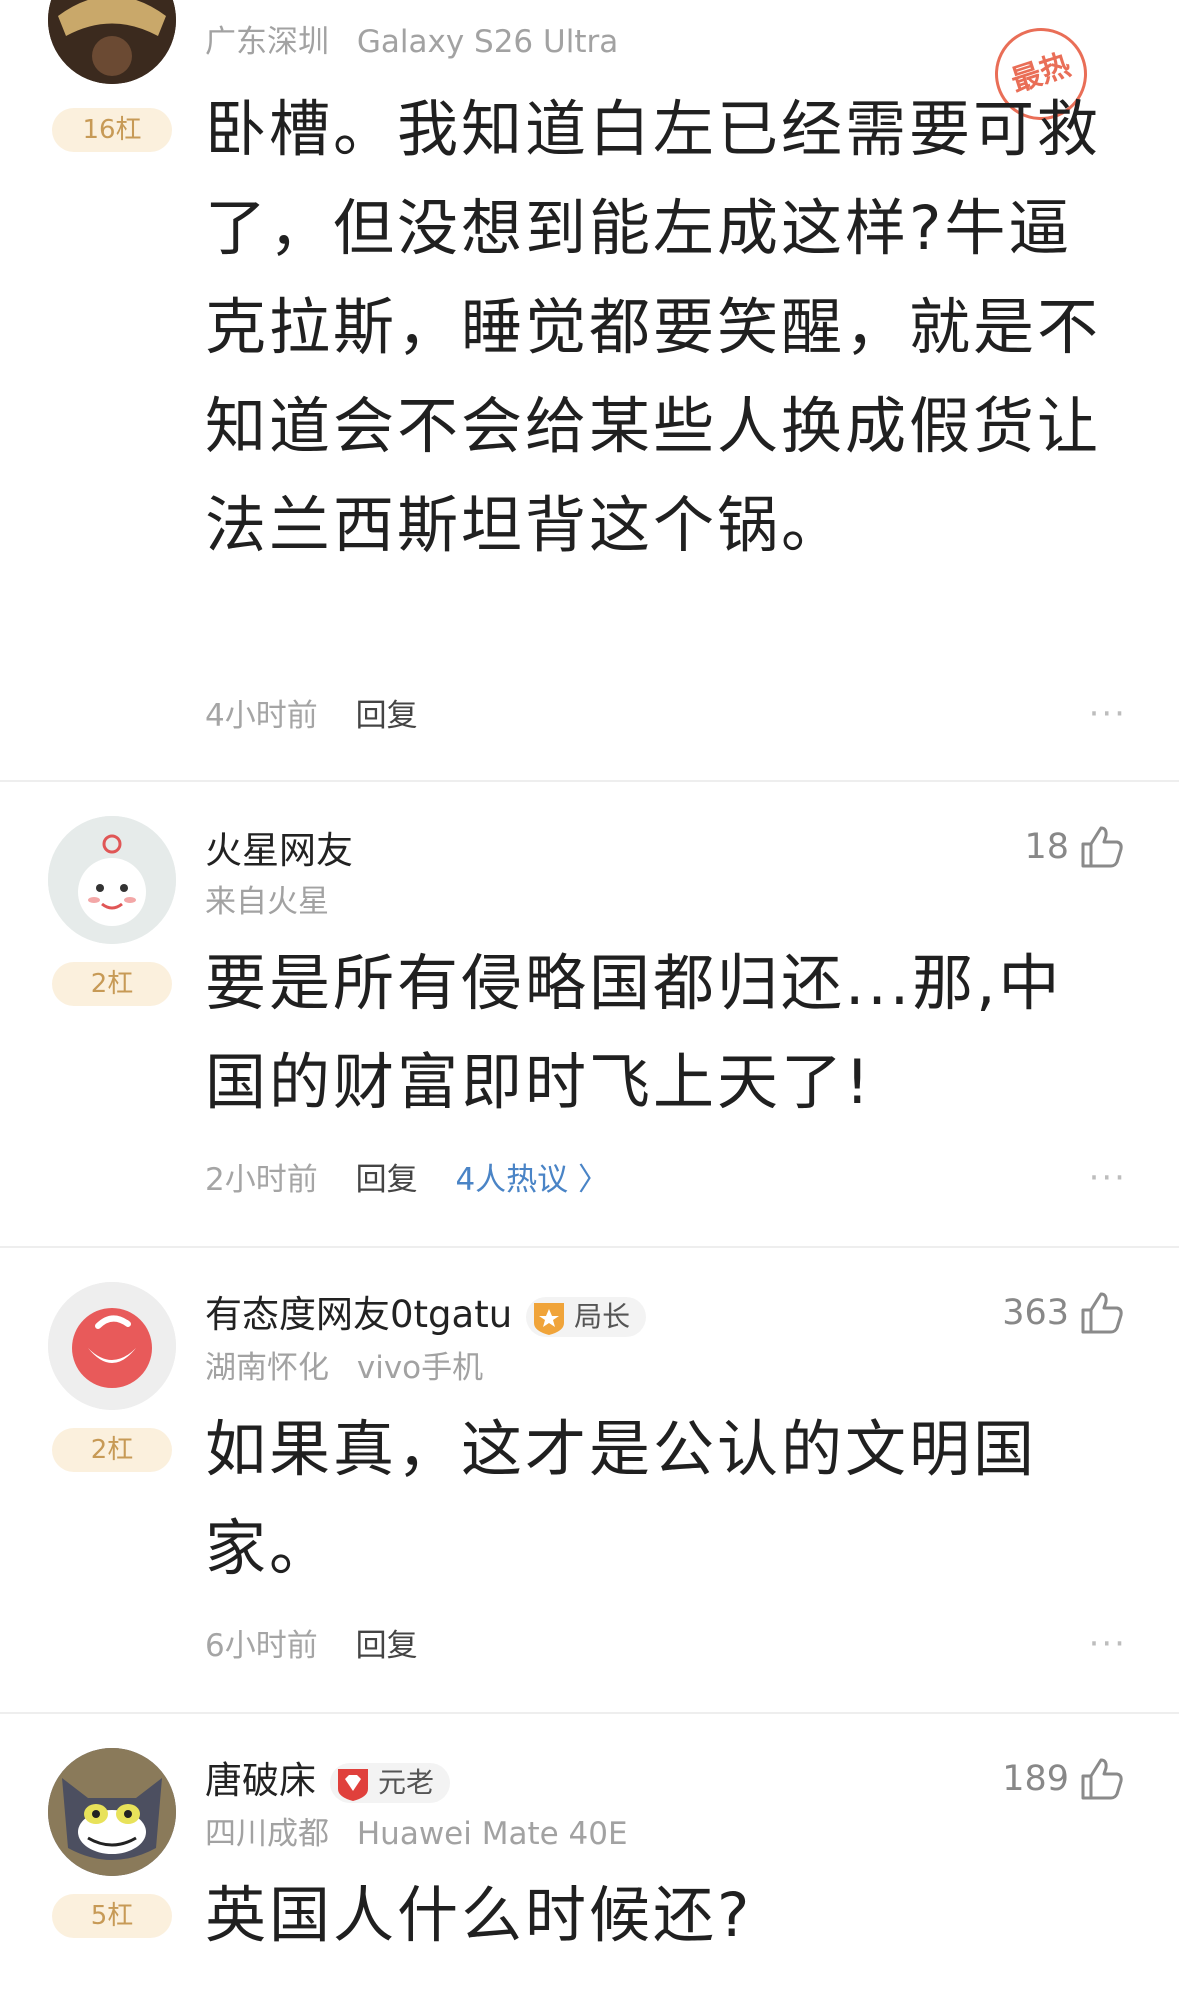  What do you see at coordinates (261, 1180) in the screenshot?
I see `comment-time: 2小时前` at bounding box center [261, 1180].